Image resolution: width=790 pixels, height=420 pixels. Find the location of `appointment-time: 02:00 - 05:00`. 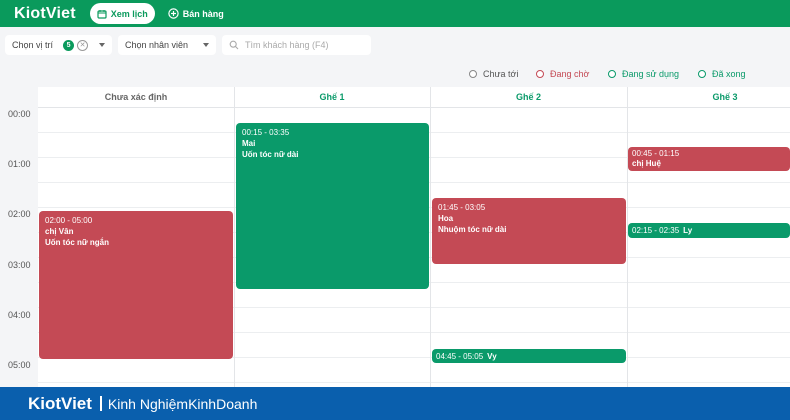

appointment-time: 02:00 - 05:00 is located at coordinates (69, 220).